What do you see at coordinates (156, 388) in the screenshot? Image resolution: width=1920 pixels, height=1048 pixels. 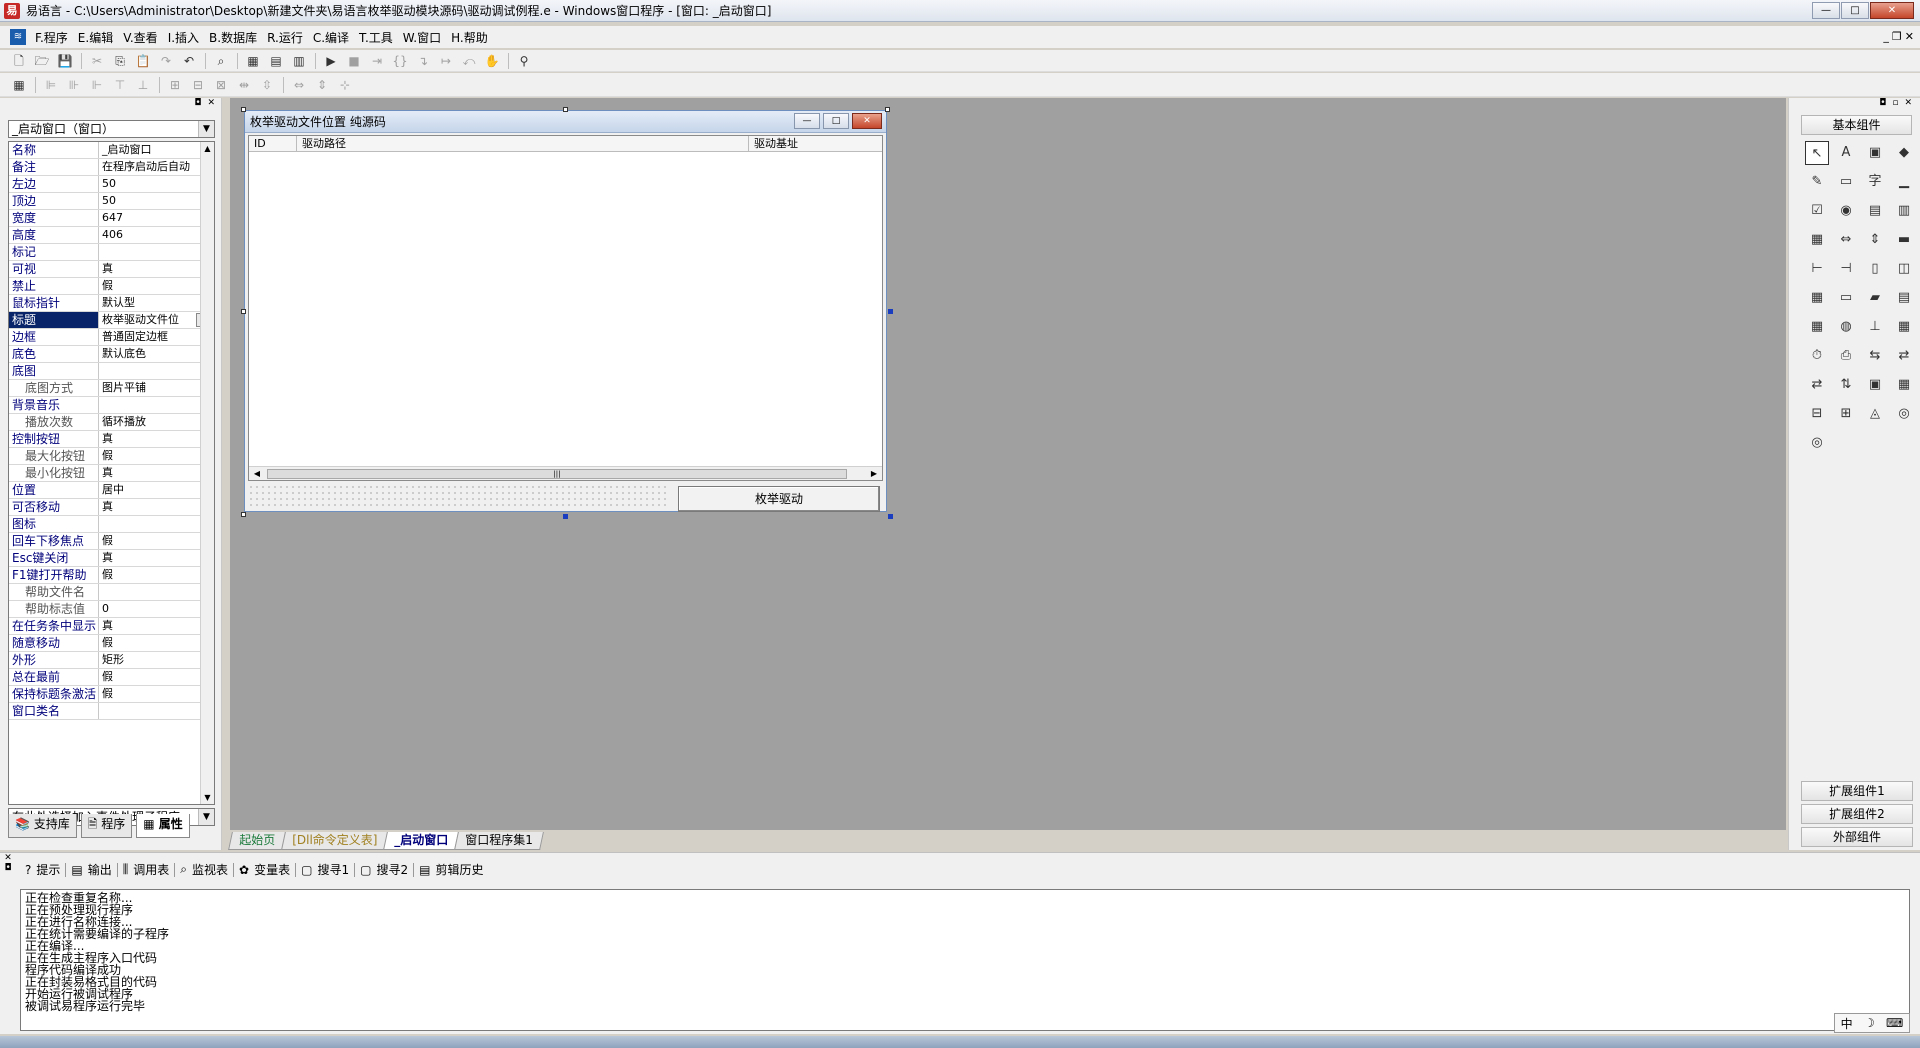 I see `property-value: 图片平铺` at bounding box center [156, 388].